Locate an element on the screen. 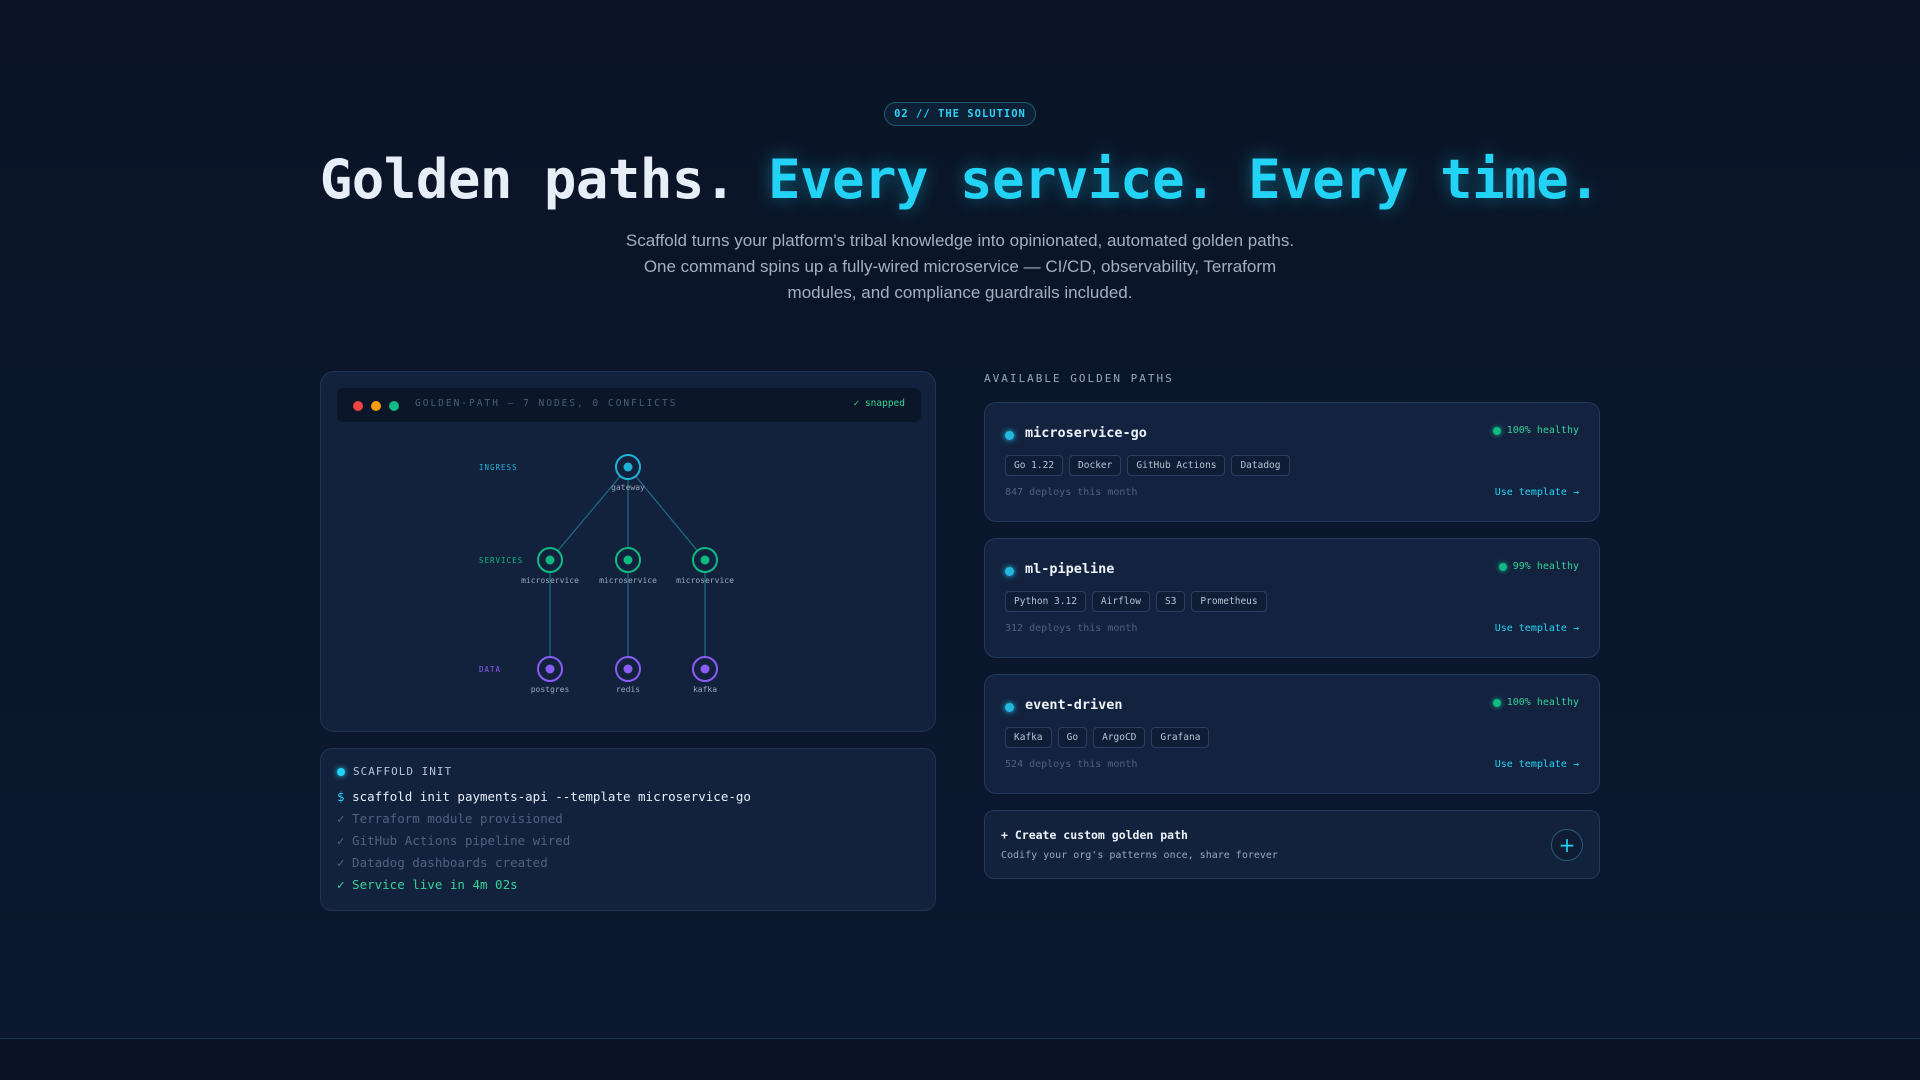 The width and height of the screenshot is (1920, 1080). graph-node-svc1: microservice is located at coordinates (550, 566).